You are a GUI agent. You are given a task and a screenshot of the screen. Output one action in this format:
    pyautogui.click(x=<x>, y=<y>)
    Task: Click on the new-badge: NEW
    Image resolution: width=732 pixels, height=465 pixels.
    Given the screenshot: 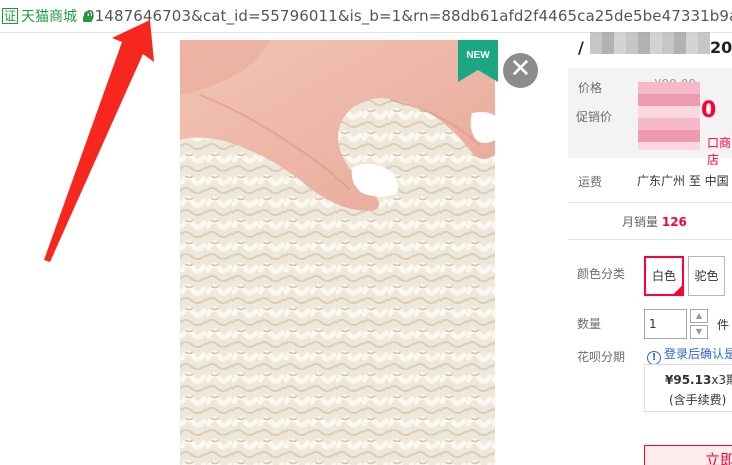 What is the action you would take?
    pyautogui.click(x=478, y=61)
    